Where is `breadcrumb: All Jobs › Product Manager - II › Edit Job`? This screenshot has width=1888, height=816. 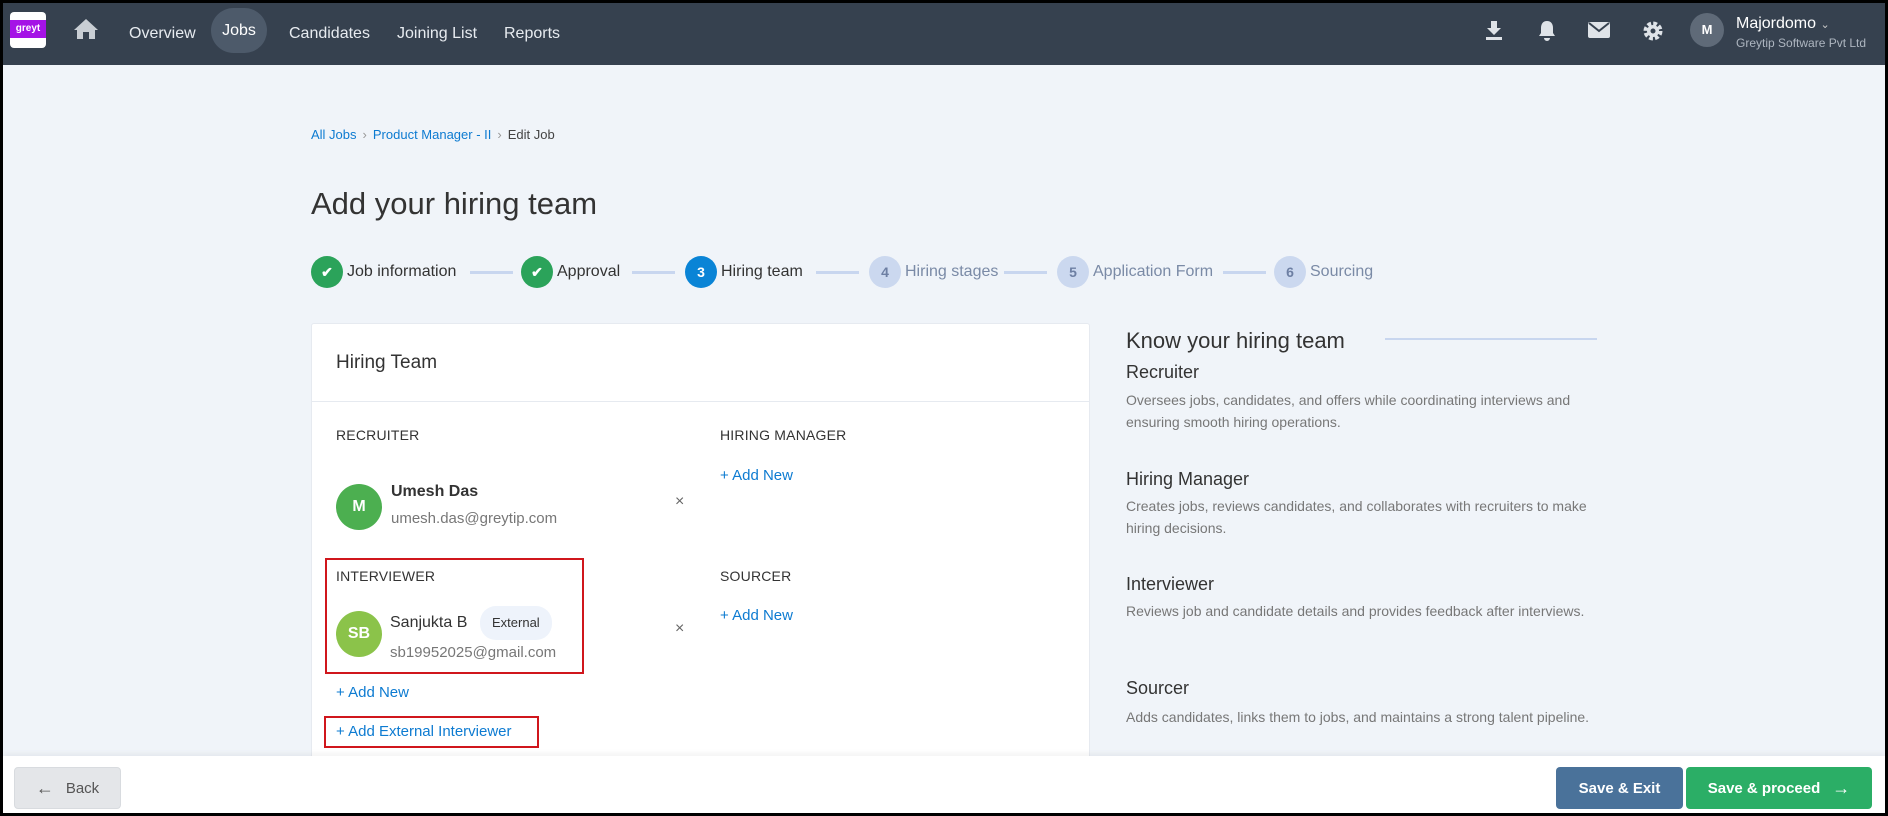 breadcrumb: All Jobs › Product Manager - II › Edit Job is located at coordinates (433, 134).